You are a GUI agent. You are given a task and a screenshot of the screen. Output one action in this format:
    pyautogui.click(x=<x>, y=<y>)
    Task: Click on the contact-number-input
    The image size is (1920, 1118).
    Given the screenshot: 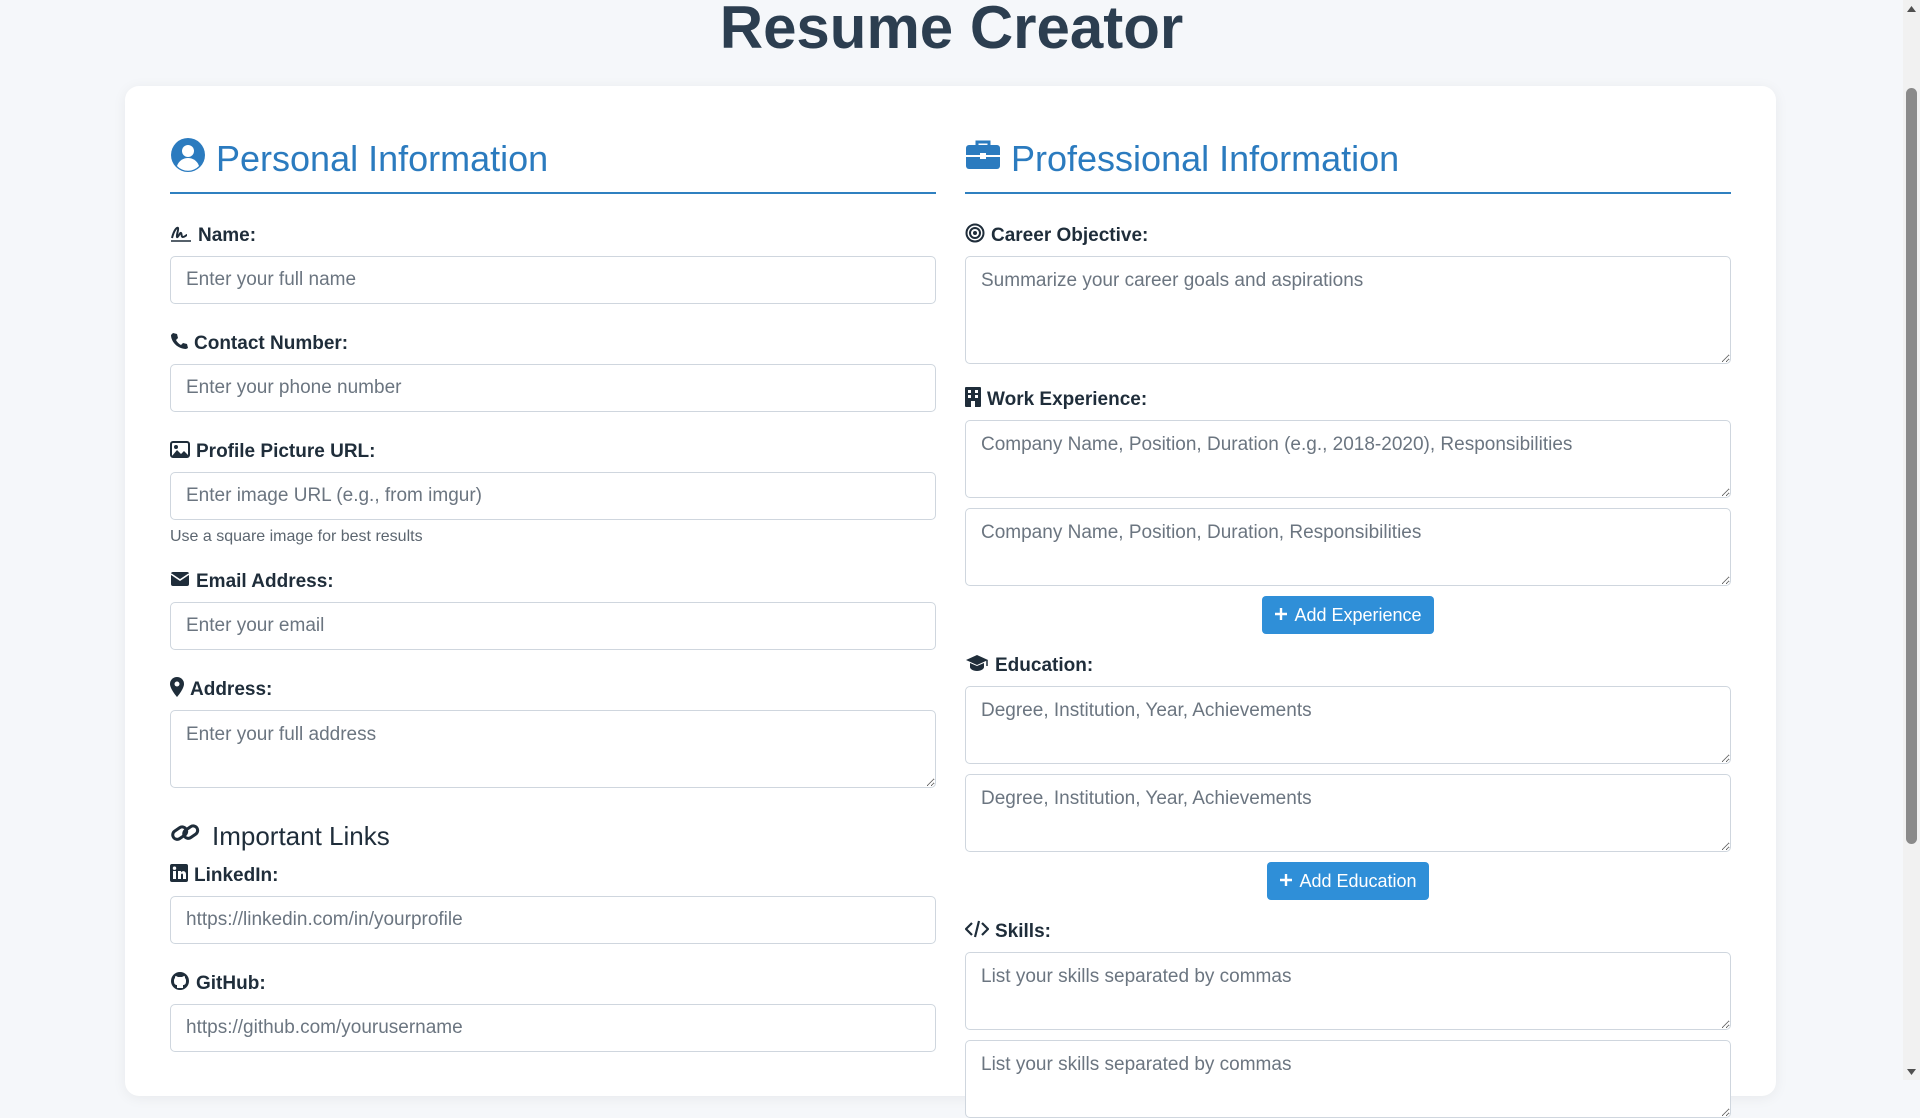 What is the action you would take?
    pyautogui.click(x=553, y=388)
    